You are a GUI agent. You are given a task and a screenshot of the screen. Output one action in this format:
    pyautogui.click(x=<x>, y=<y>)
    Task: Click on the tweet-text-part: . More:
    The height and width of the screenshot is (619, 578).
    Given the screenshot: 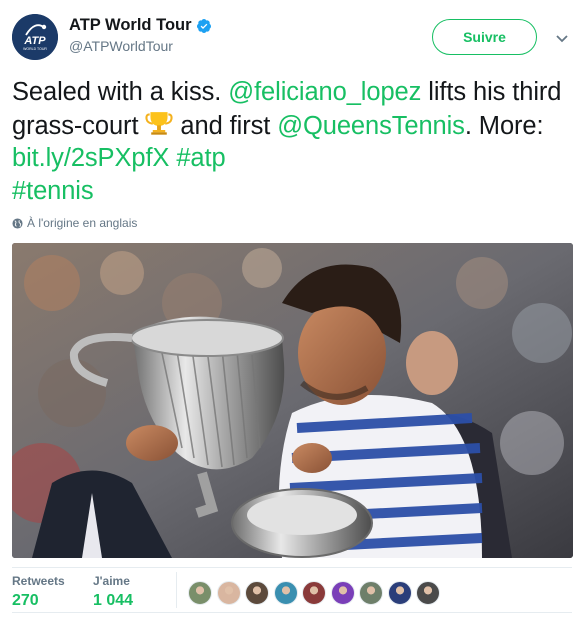 What is the action you would take?
    pyautogui.click(x=504, y=125)
    